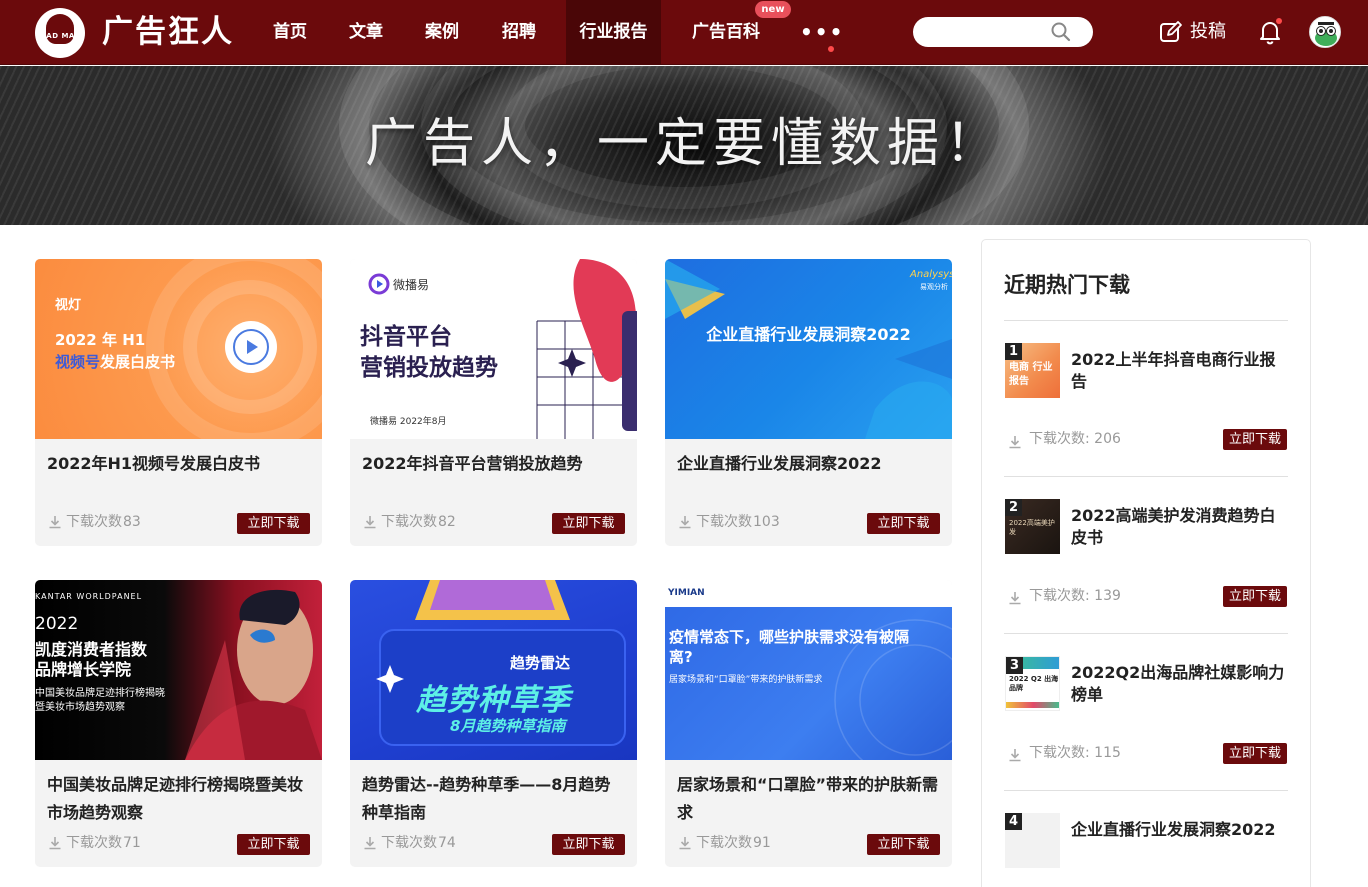 This screenshot has width=1368, height=887. I want to click on report-thumbnail: Analysys 易观分析 企业直播行业发展洞察2022, so click(808, 349).